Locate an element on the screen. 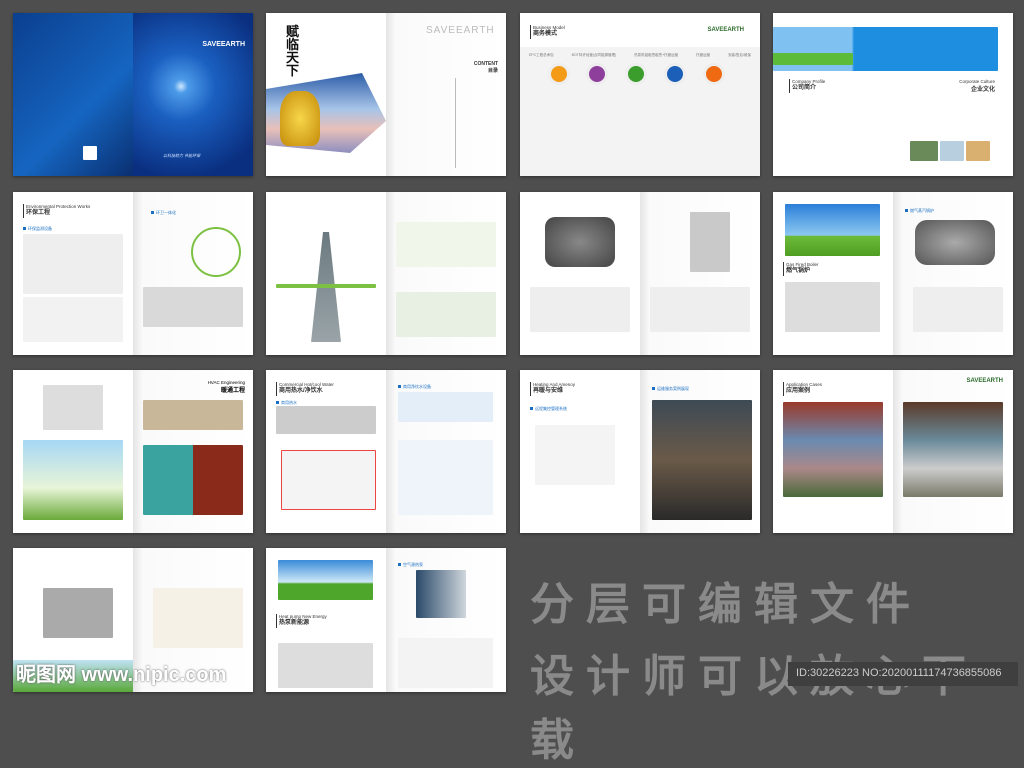  component-images is located at coordinates (700, 309).